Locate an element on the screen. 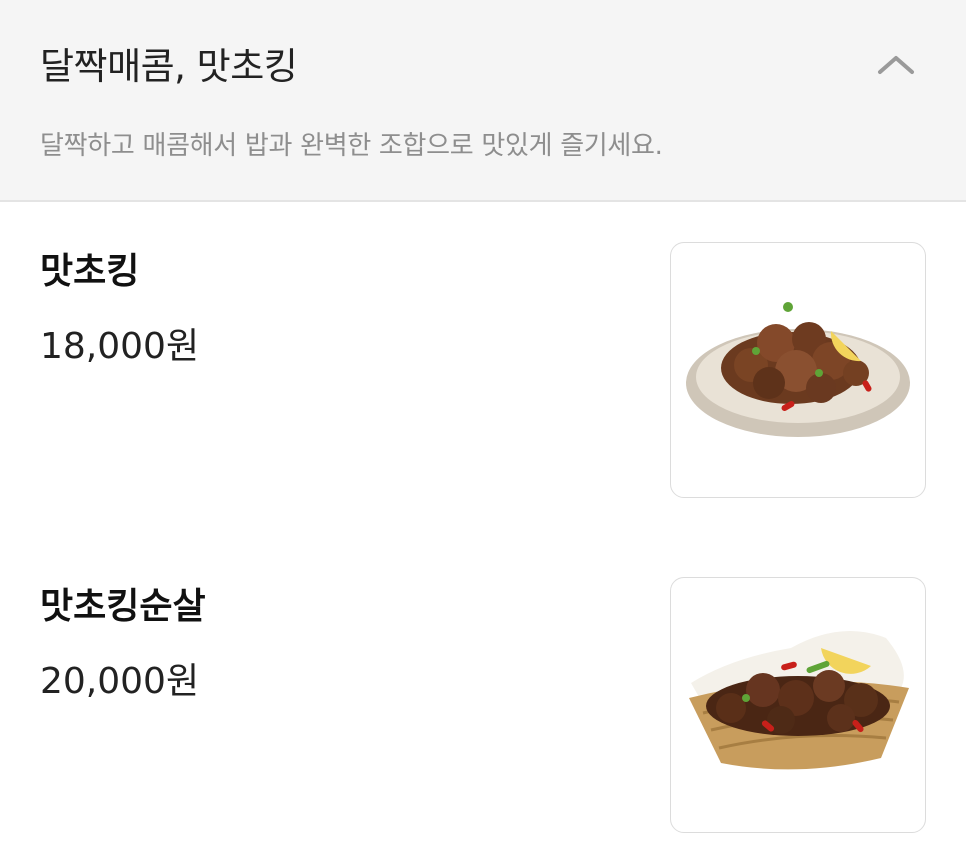  menu-item-name: 맛초킹순살 is located at coordinates (123, 606).